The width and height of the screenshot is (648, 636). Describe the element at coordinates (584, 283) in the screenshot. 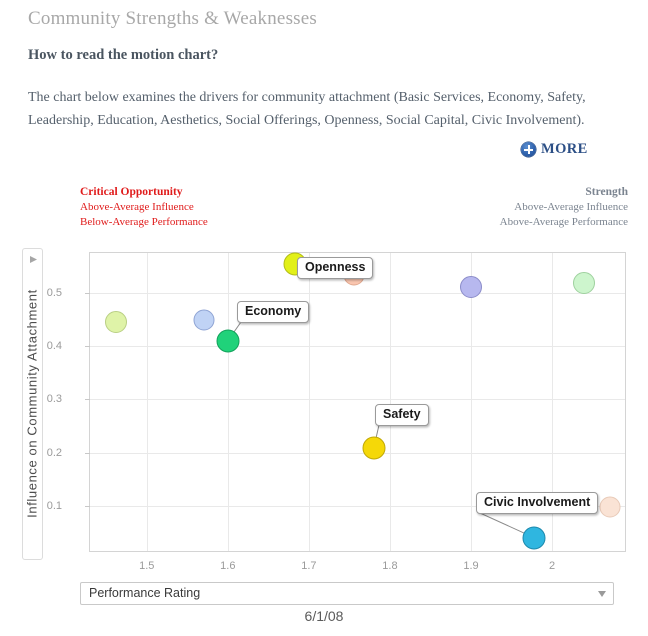

I see `bubble-basic-services` at that location.